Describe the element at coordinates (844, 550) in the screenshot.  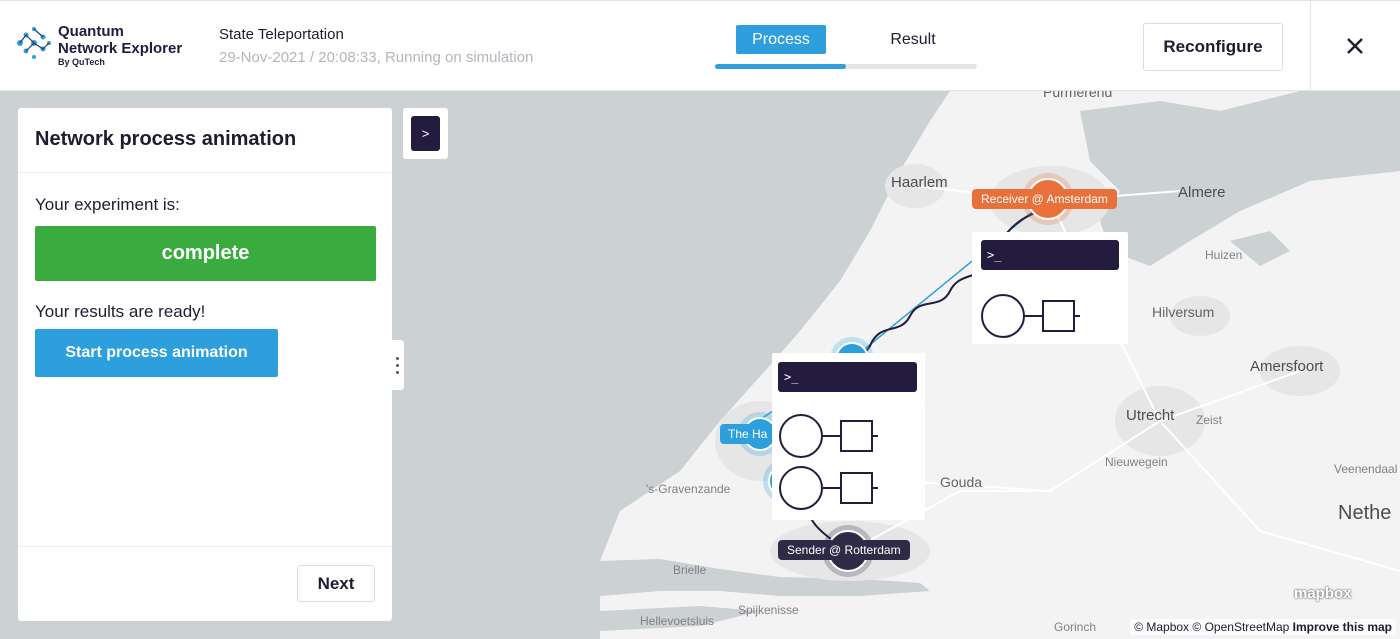
I see `sender-node-label: Sender @ Rotterdam` at that location.